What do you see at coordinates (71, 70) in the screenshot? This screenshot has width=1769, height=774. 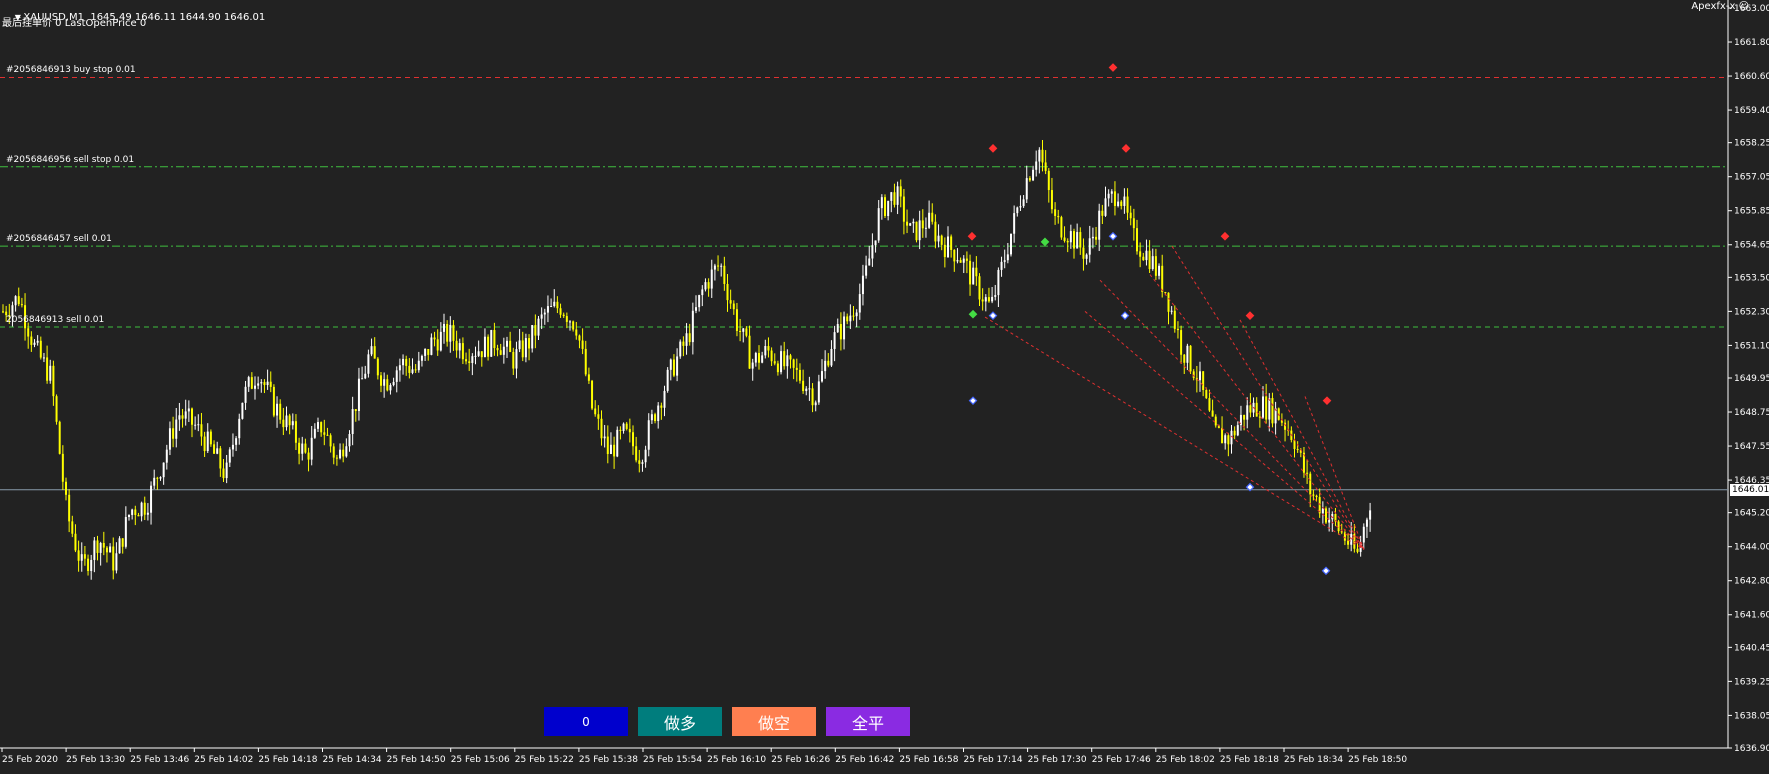 I see `order-line-label: #2056846913 buy stop 0.01` at bounding box center [71, 70].